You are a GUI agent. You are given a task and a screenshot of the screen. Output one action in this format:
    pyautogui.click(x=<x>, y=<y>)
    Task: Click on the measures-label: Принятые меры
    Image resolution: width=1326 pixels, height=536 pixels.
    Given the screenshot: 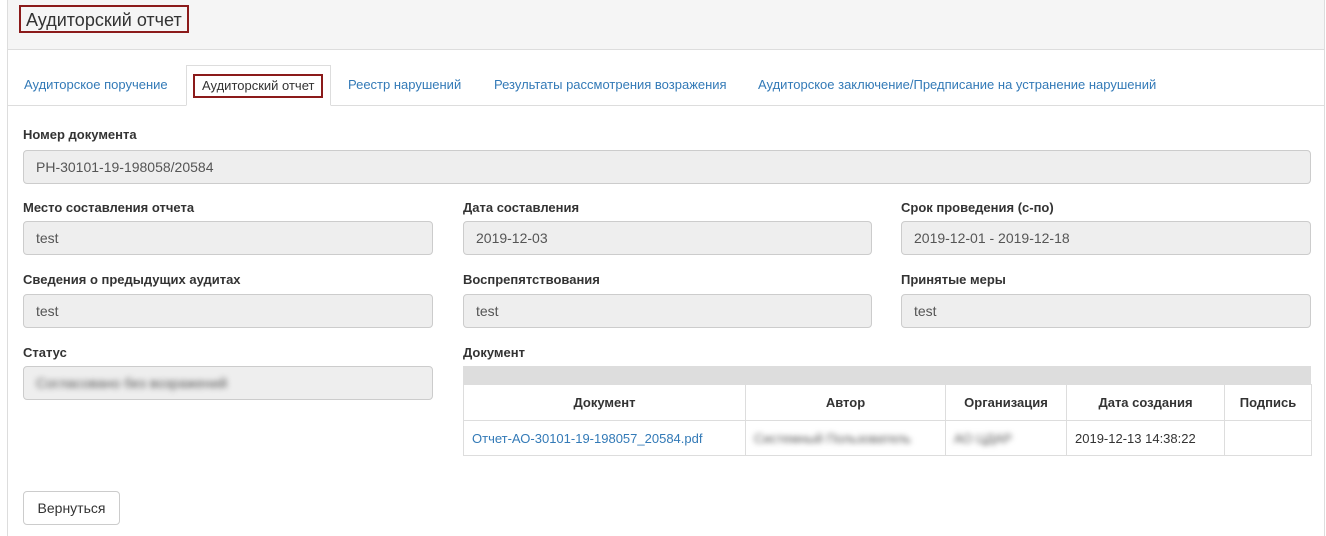 What is the action you would take?
    pyautogui.click(x=953, y=279)
    